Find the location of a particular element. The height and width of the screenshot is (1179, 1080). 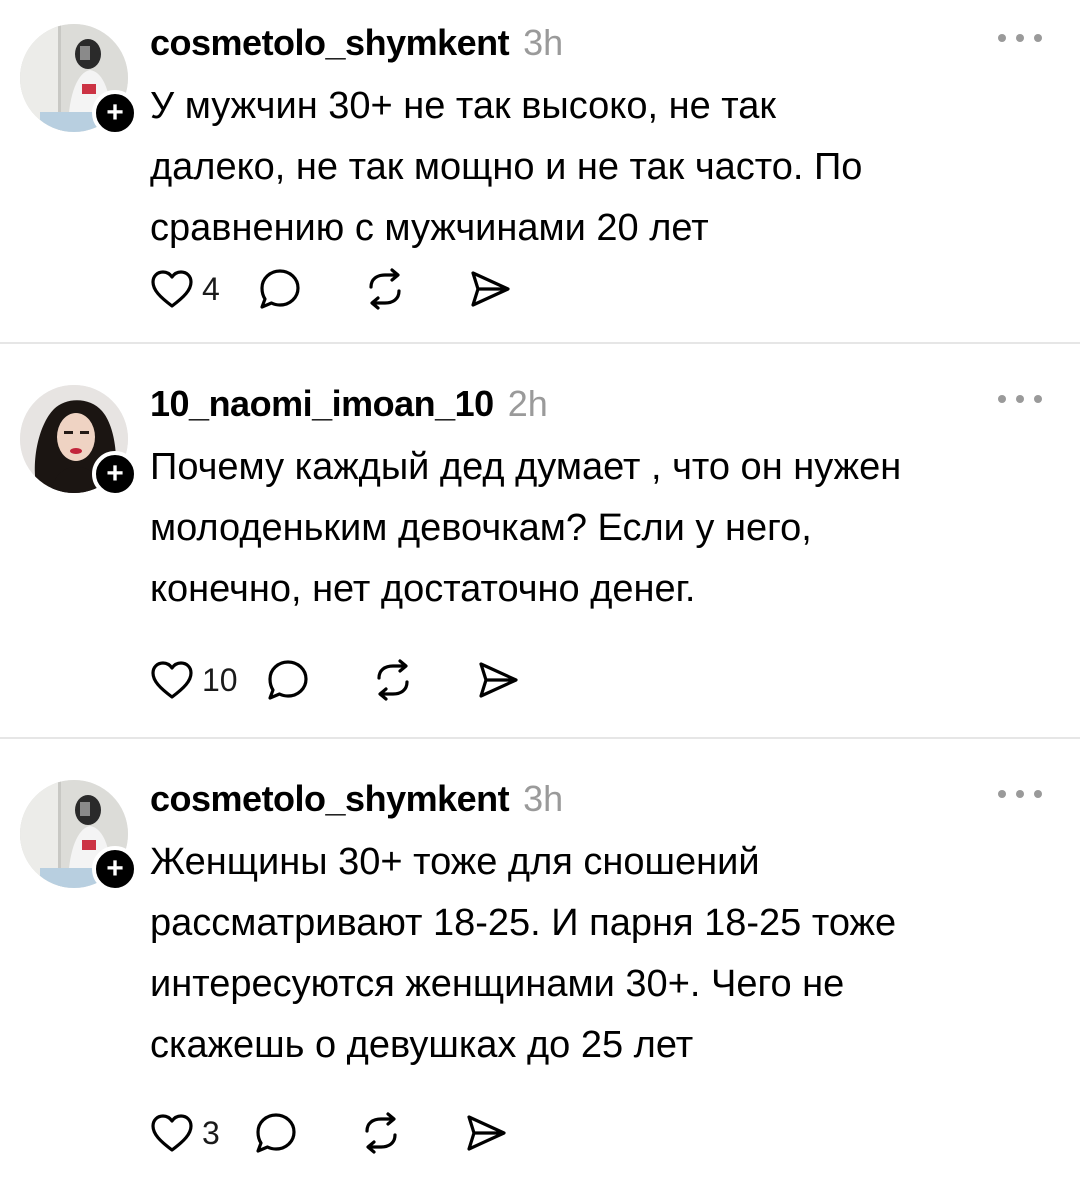

like-count: 10 is located at coordinates (220, 679).